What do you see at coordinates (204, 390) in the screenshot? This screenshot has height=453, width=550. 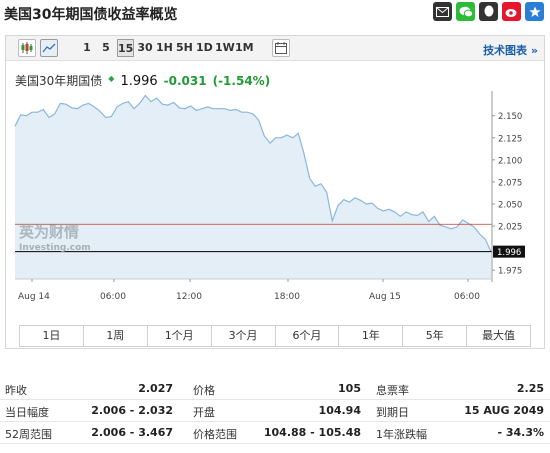 I see `stat-label: 价格` at bounding box center [204, 390].